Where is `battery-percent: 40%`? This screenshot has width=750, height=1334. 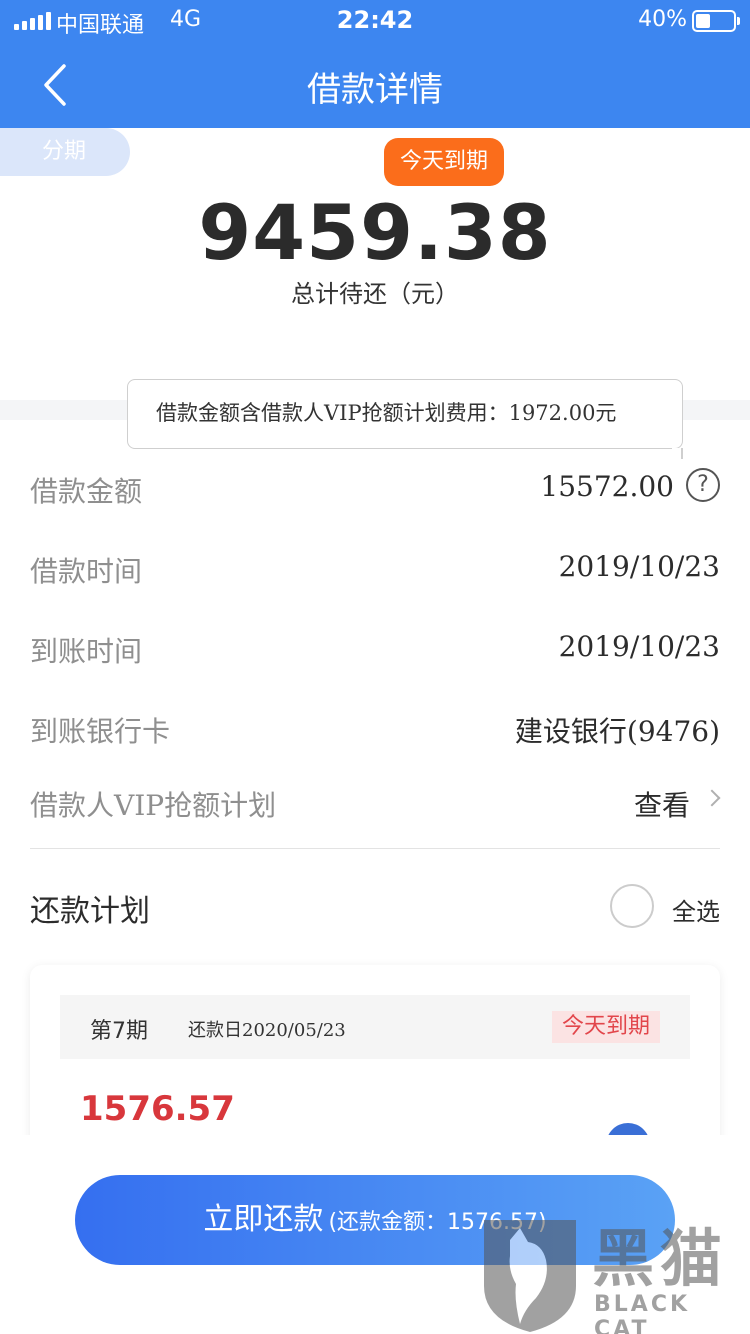 battery-percent: 40% is located at coordinates (662, 19).